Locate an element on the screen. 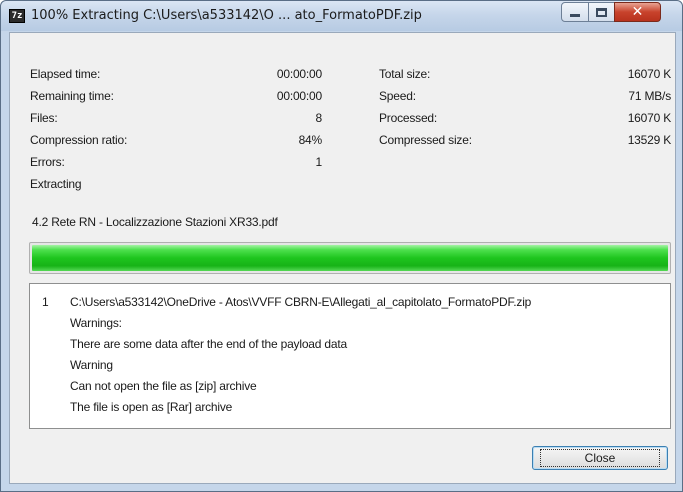 The height and width of the screenshot is (492, 683). total-size-value: 16070 K is located at coordinates (649, 74).